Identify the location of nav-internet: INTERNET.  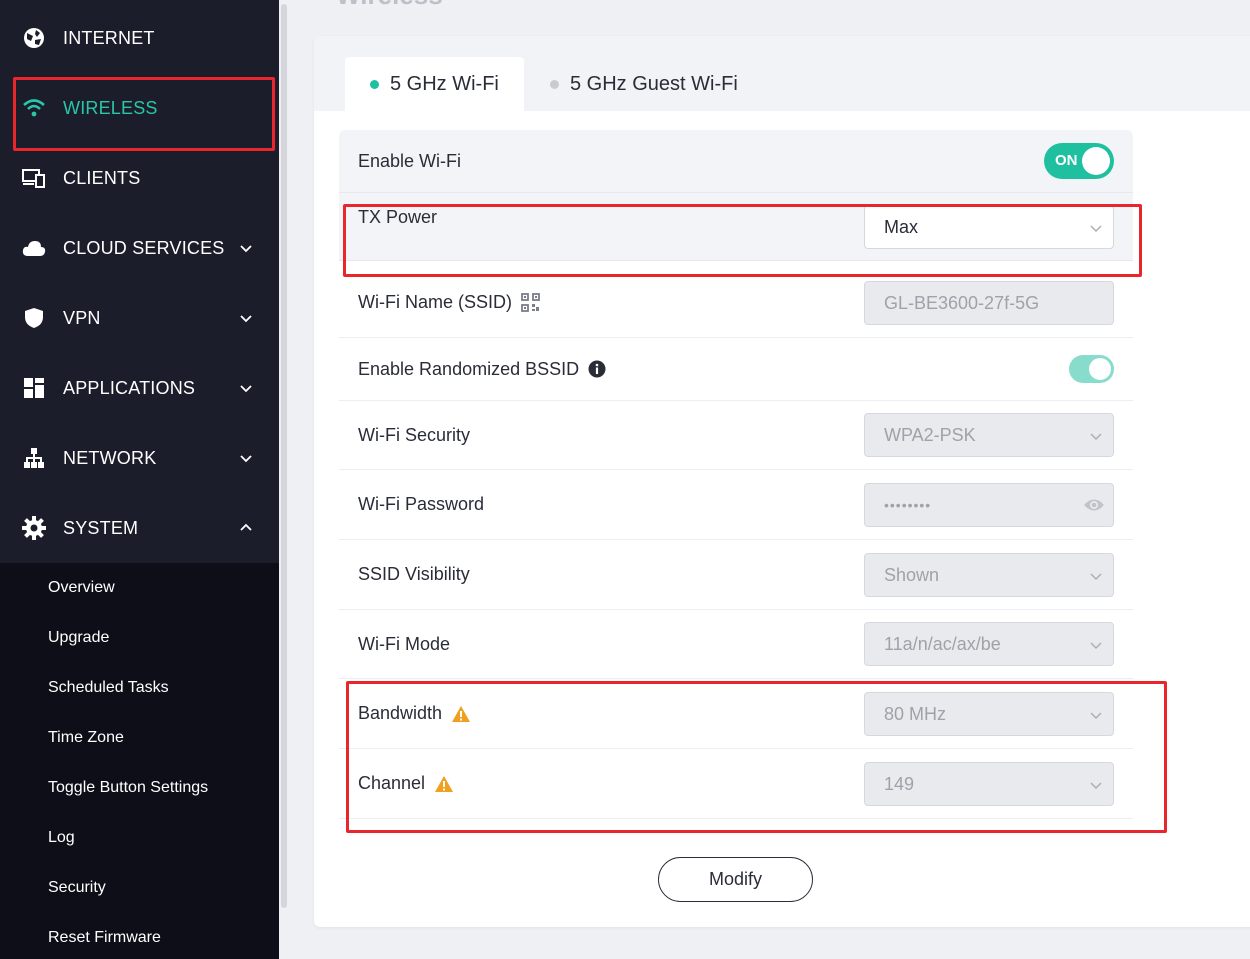
(139, 38).